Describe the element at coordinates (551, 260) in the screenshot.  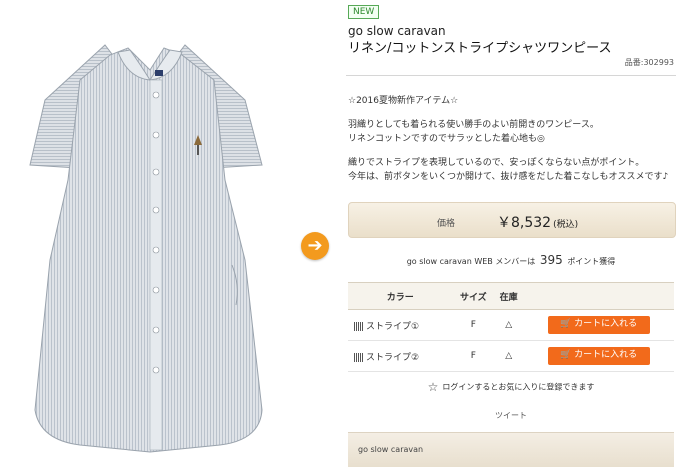
I see `points-amount: 395` at that location.